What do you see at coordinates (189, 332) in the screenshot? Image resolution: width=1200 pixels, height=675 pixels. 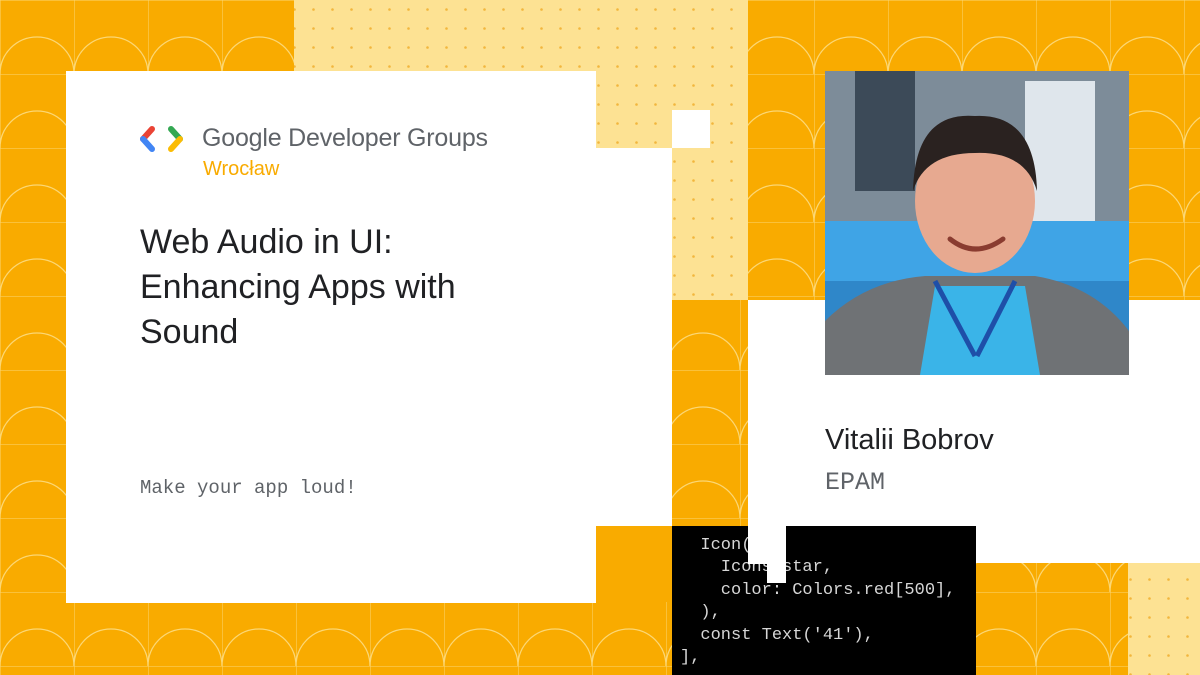 I see `talk-title-line: Sound` at bounding box center [189, 332].